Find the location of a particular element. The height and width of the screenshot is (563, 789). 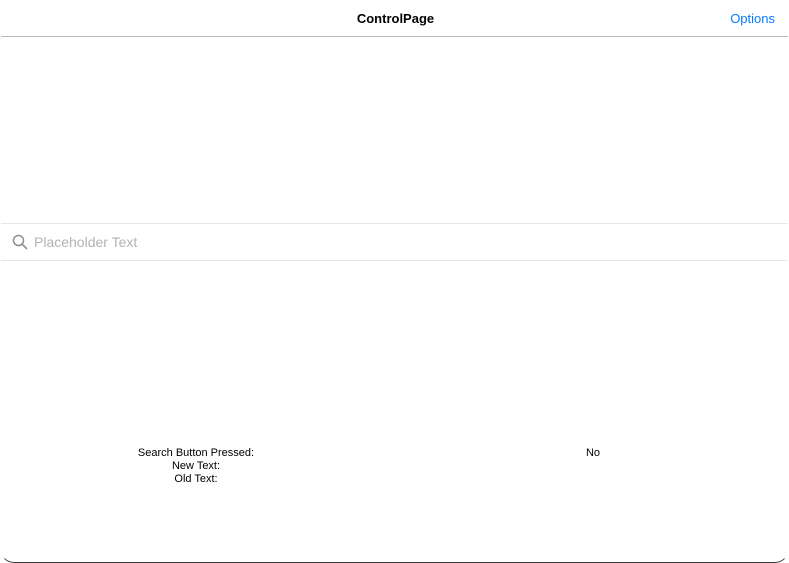

search-input is located at coordinates (404, 242).